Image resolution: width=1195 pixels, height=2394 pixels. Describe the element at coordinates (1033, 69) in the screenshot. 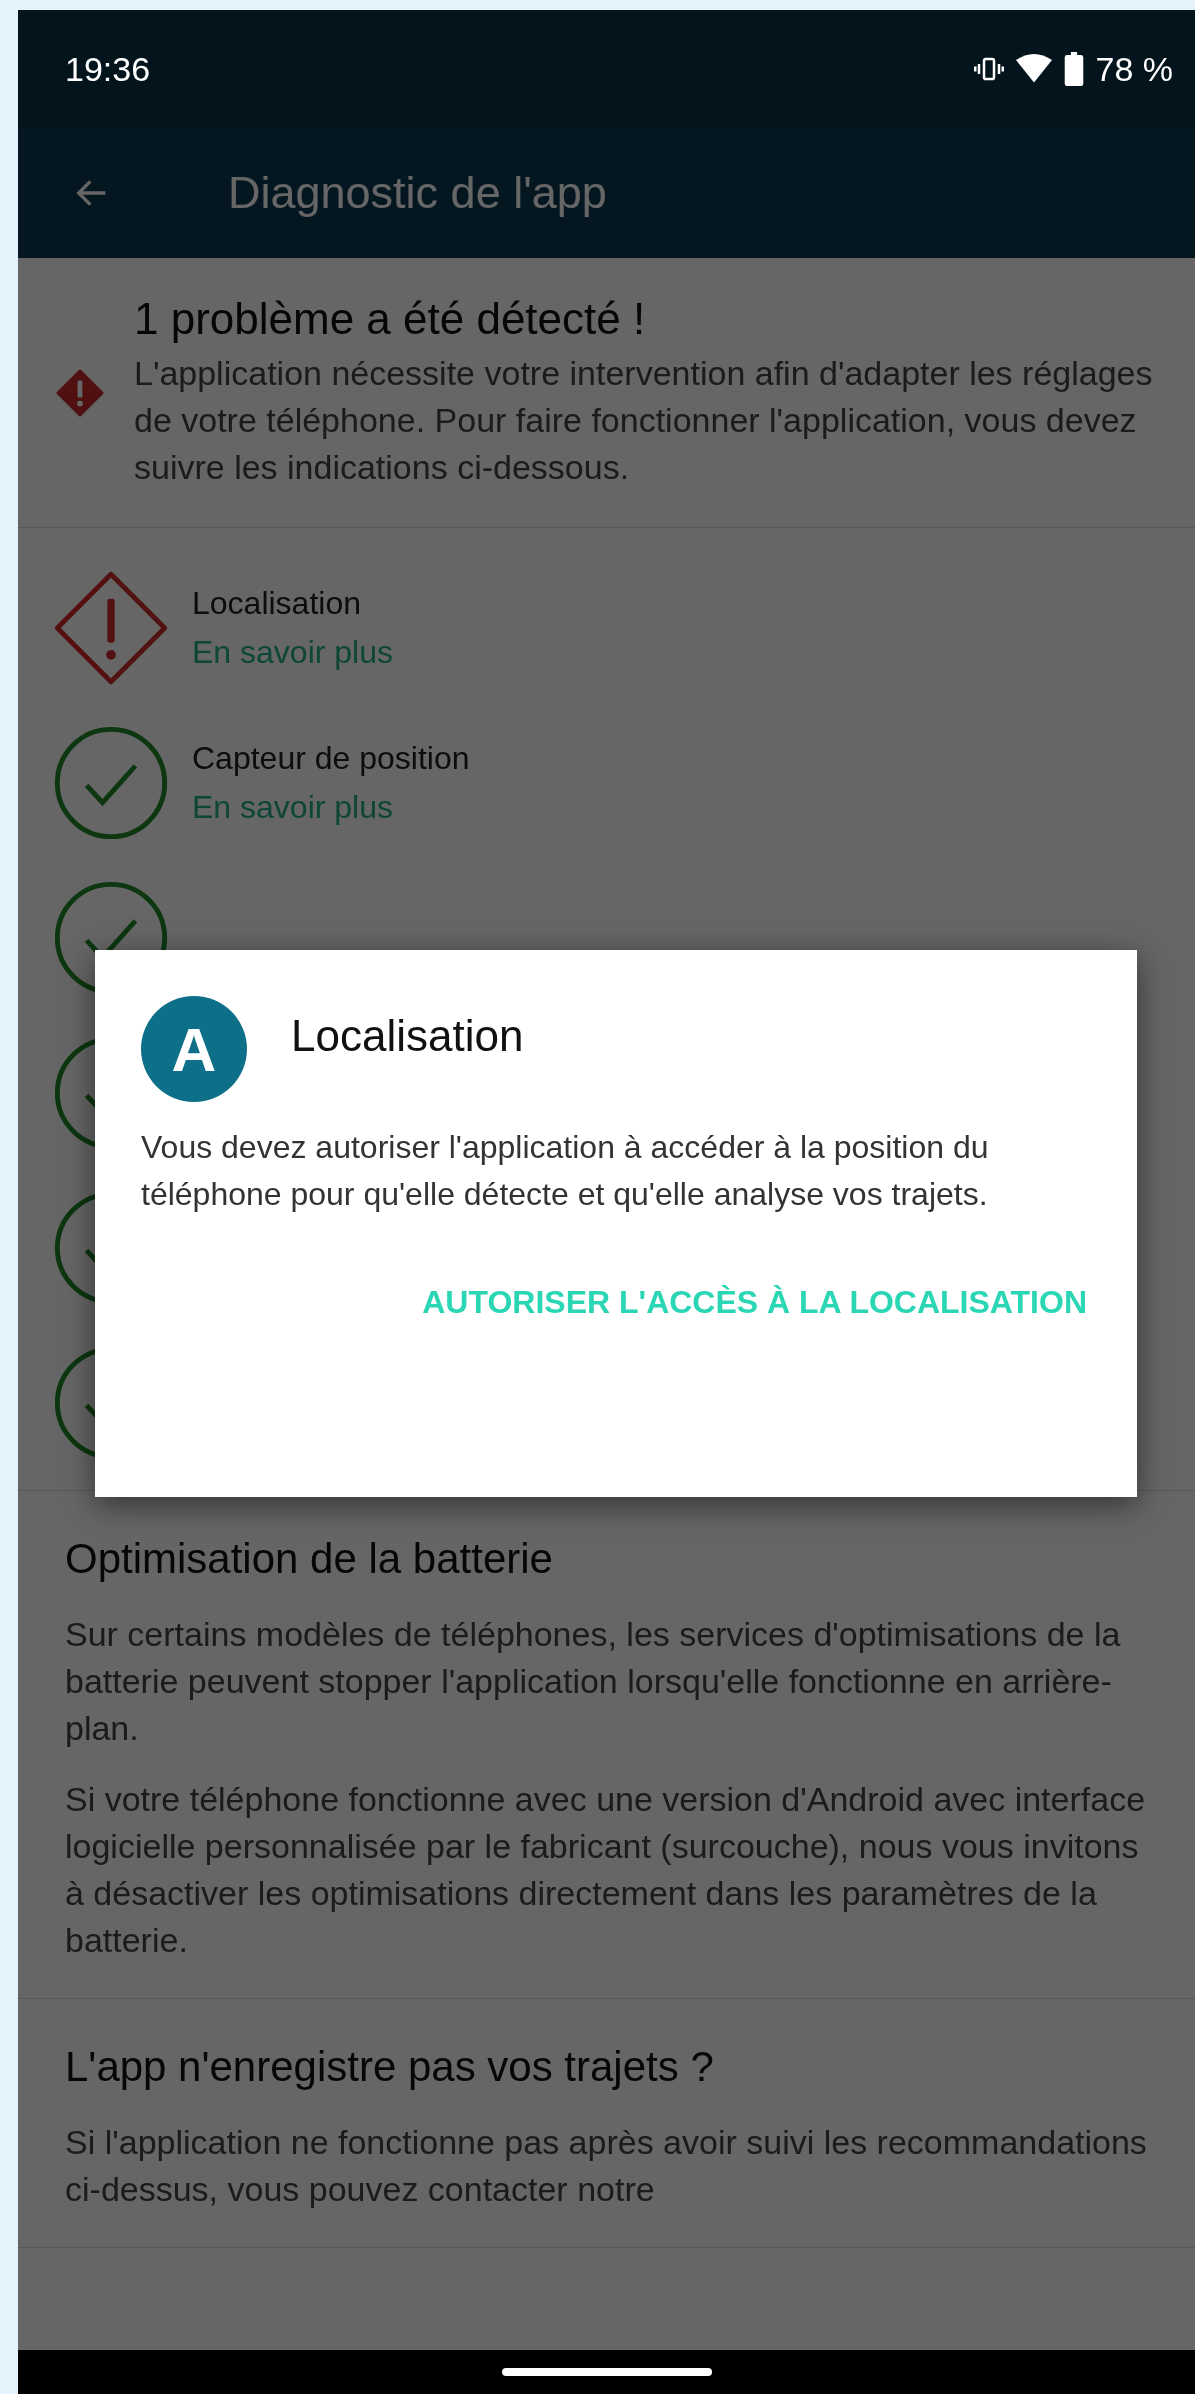

I see `wifi-icon` at that location.